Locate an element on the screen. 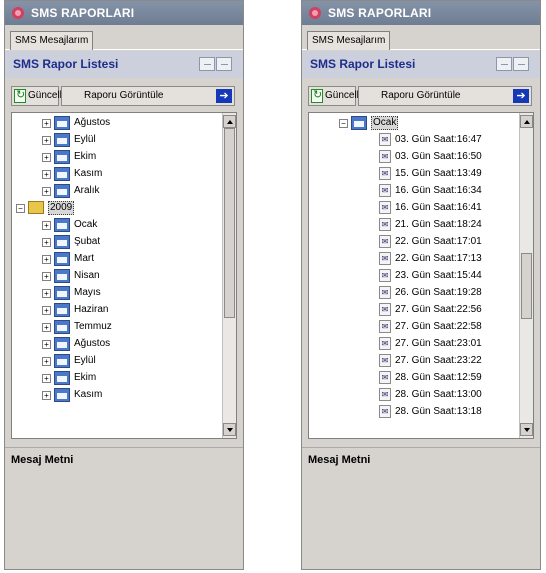 This screenshot has height=573, width=546. tree-node: ✉ 22. Gün Saat:17:01 is located at coordinates (409, 242).